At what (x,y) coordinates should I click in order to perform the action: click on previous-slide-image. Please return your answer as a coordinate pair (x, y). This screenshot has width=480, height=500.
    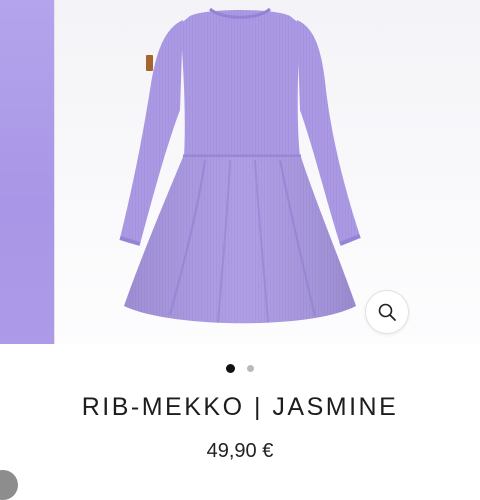
    Looking at the image, I should click on (27, 172).